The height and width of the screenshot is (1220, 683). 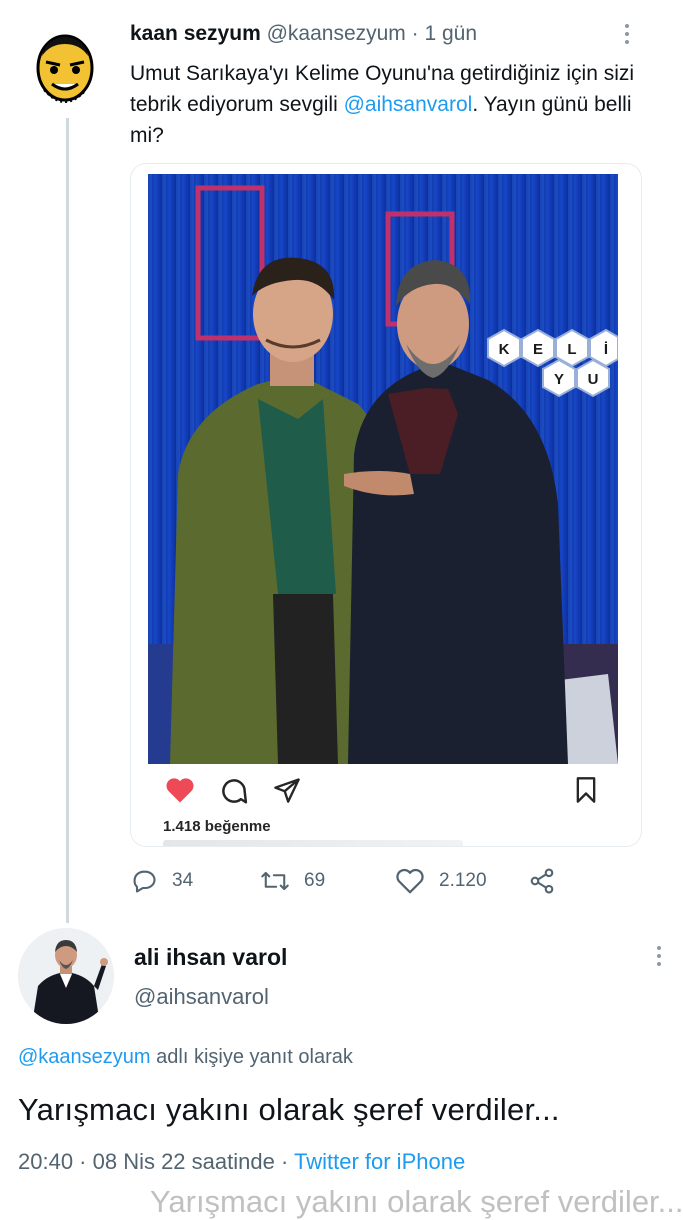 What do you see at coordinates (386, 794) in the screenshot?
I see `instagram-actions` at bounding box center [386, 794].